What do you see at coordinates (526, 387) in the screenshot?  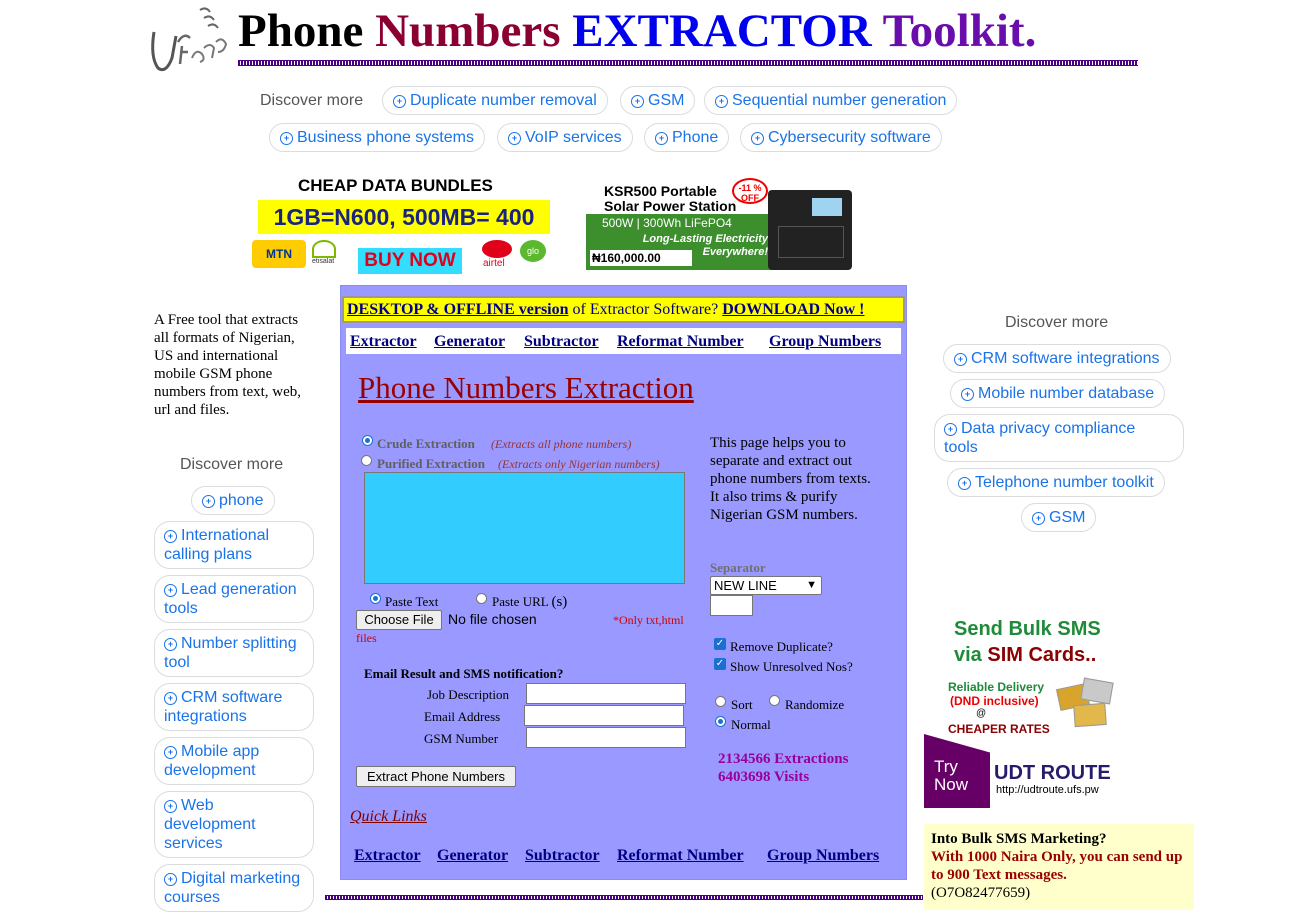 I see `section-heading: Phone Numbers Extraction` at bounding box center [526, 387].